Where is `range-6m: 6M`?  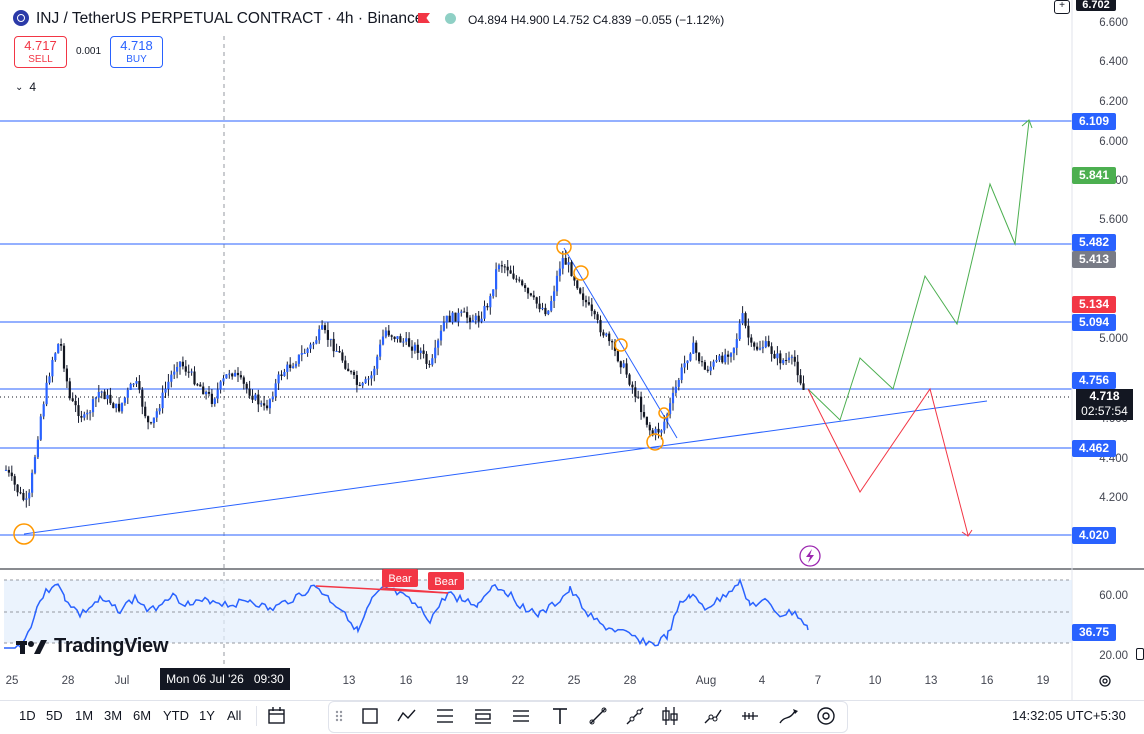 range-6m: 6M is located at coordinates (142, 715).